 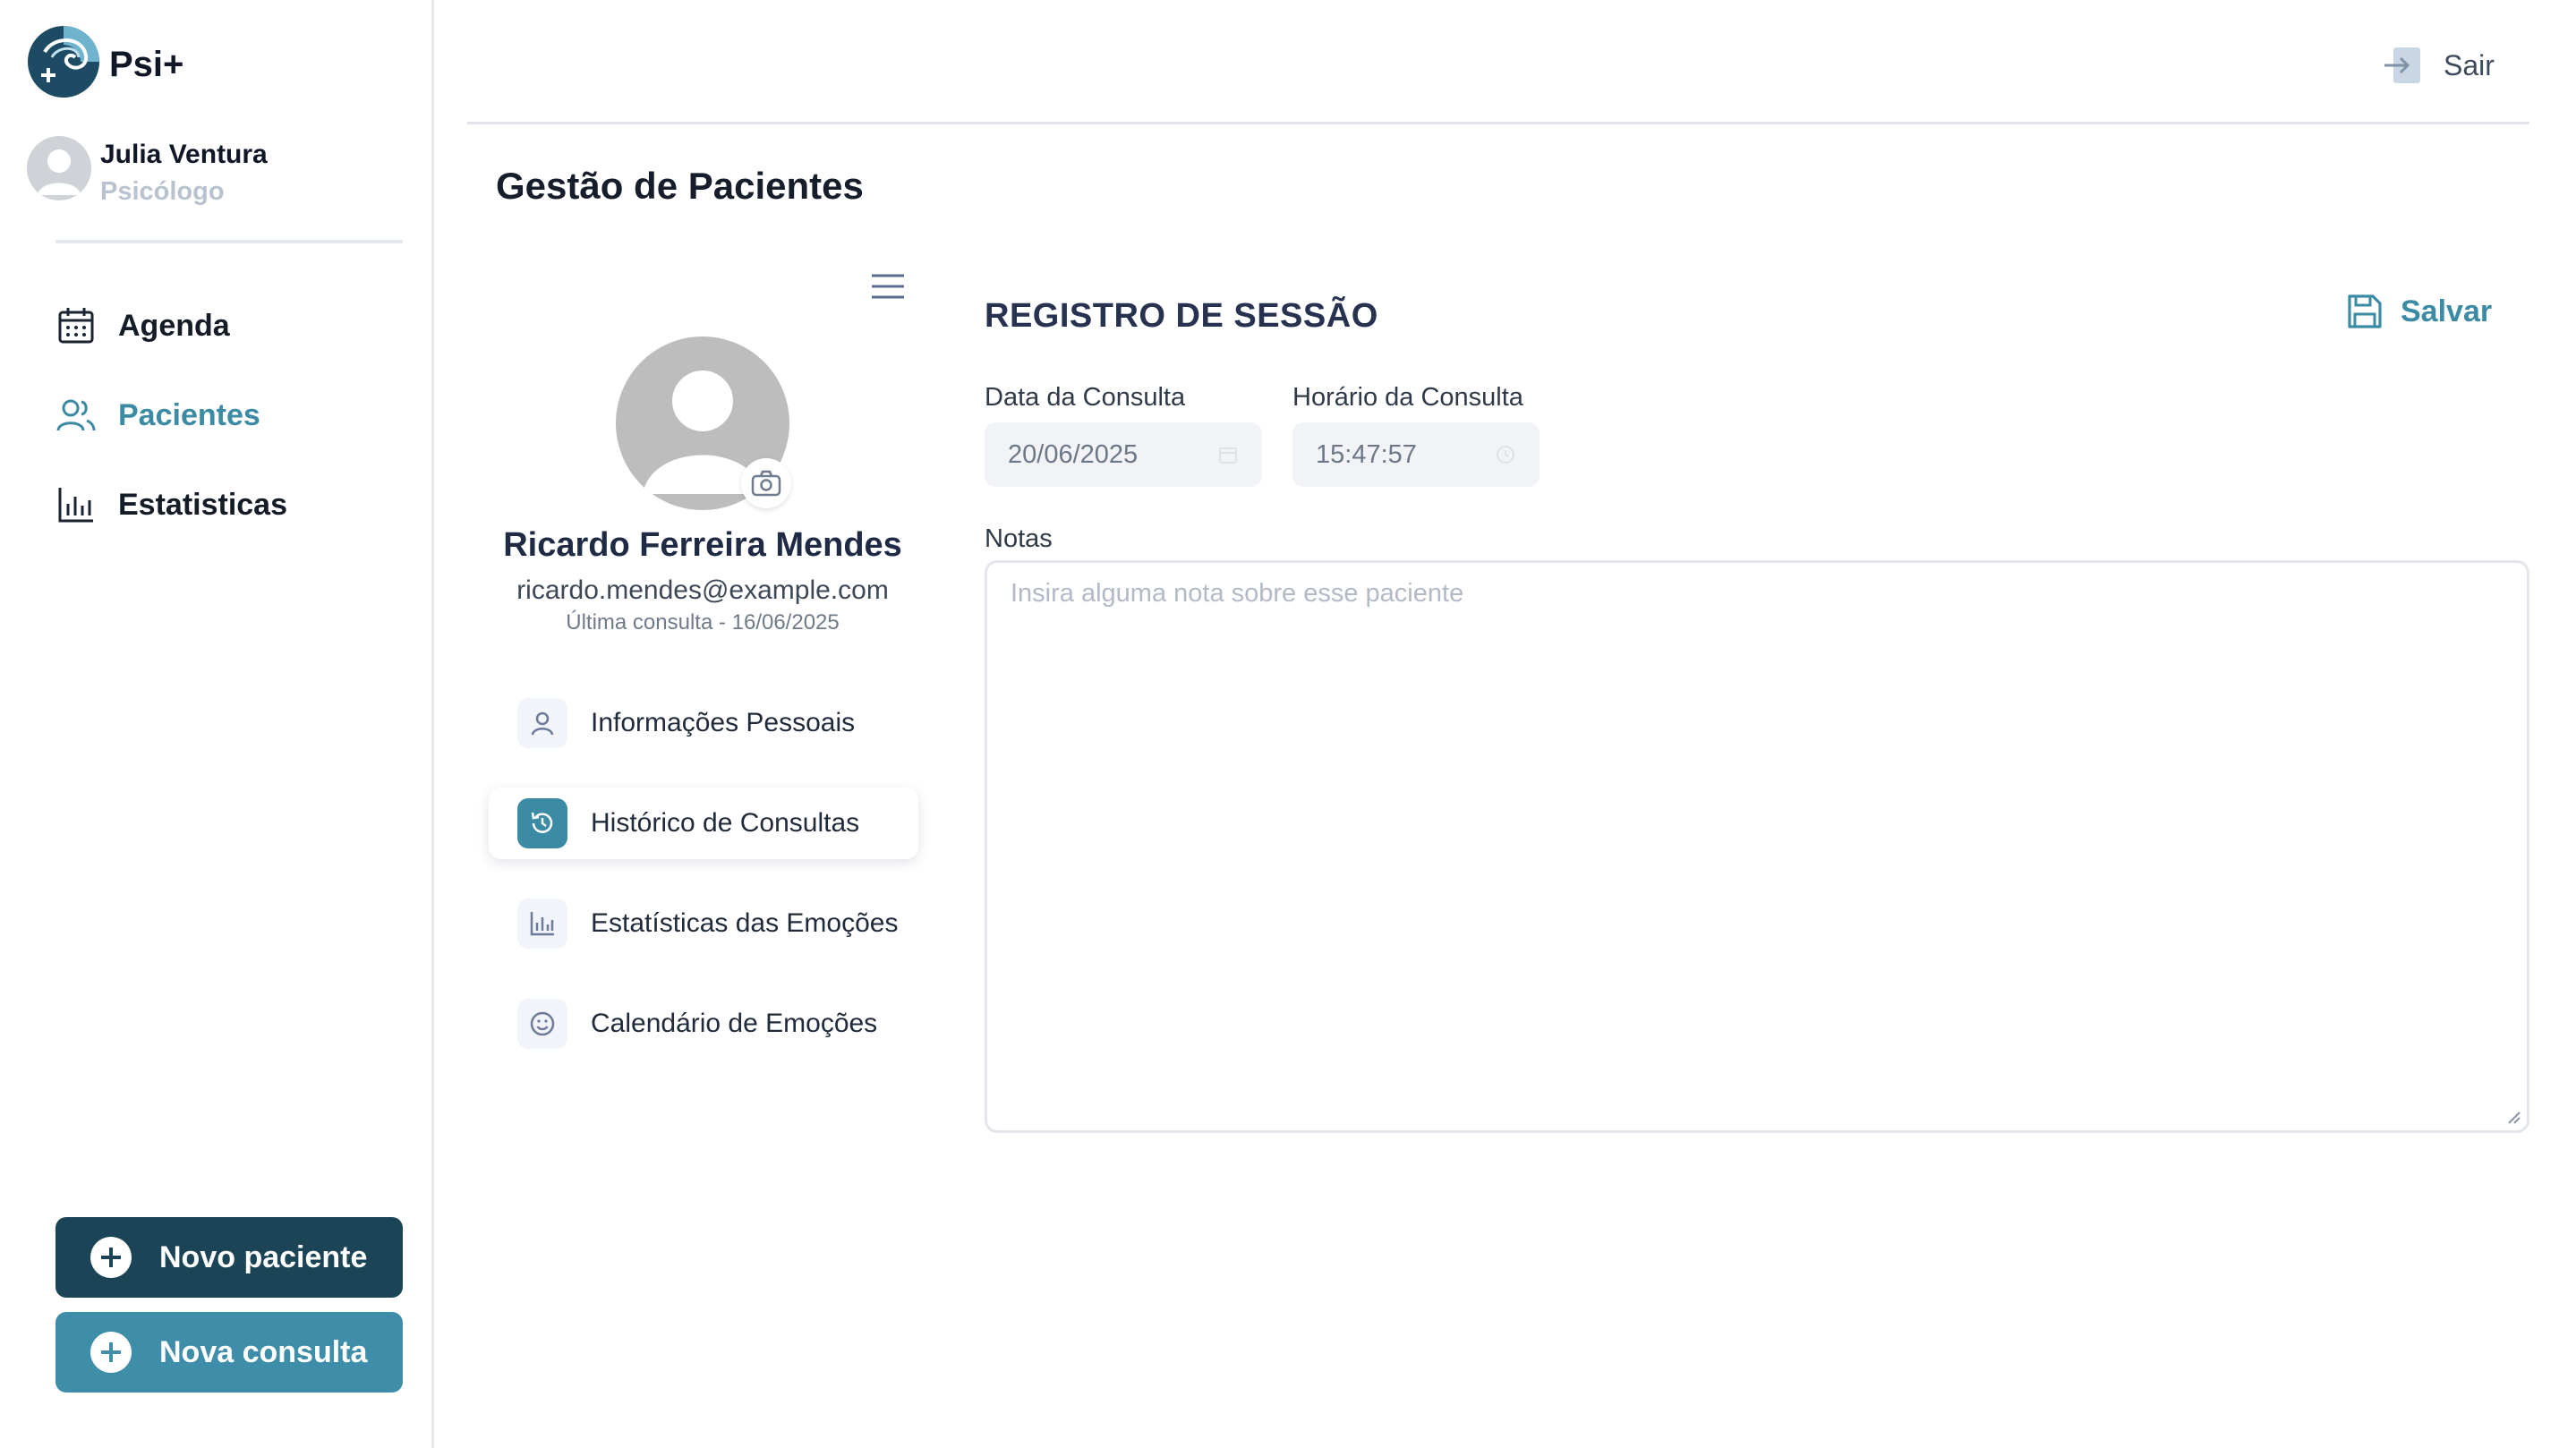 I want to click on patient-menu-personal-info: Informações Pessoais, so click(x=703, y=723).